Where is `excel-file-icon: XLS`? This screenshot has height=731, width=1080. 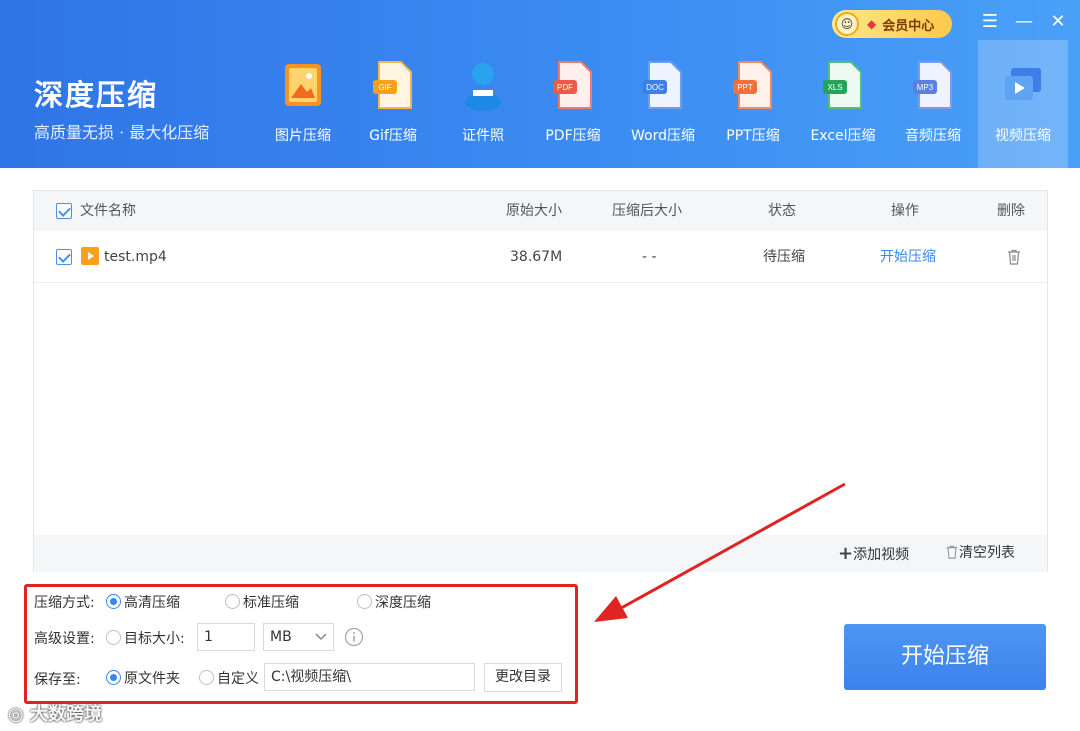
excel-file-icon: XLS is located at coordinates (842, 85).